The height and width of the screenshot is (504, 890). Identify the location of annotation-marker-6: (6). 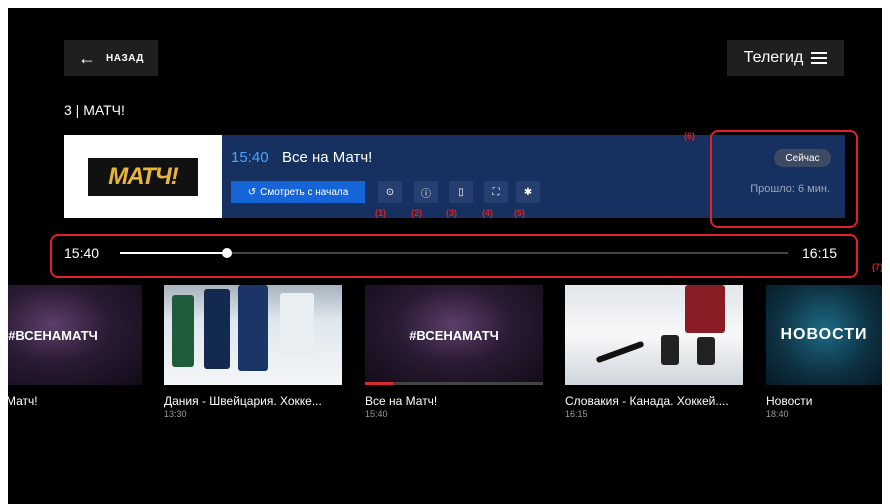
(689, 136).